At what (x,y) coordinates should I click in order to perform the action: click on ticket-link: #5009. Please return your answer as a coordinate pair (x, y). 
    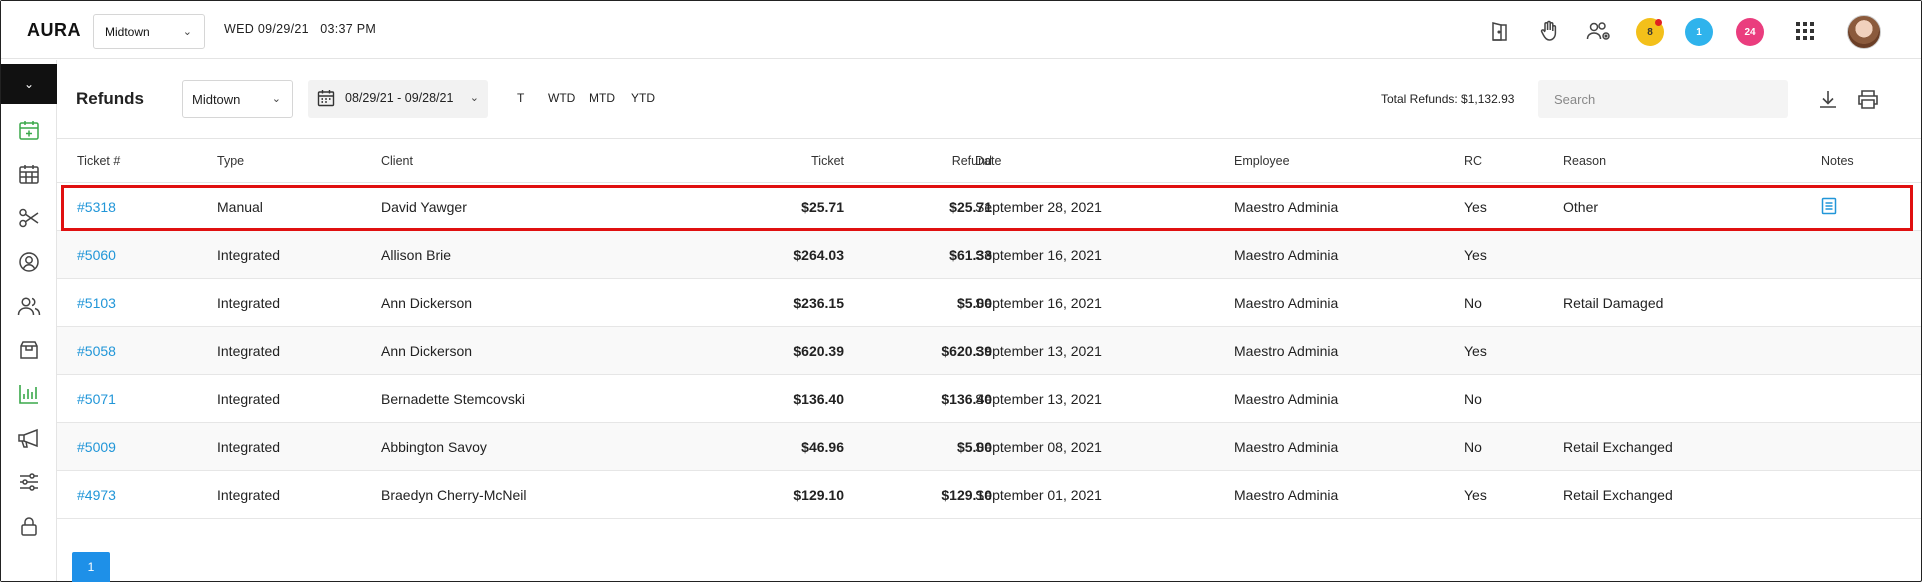
    Looking at the image, I should click on (96, 447).